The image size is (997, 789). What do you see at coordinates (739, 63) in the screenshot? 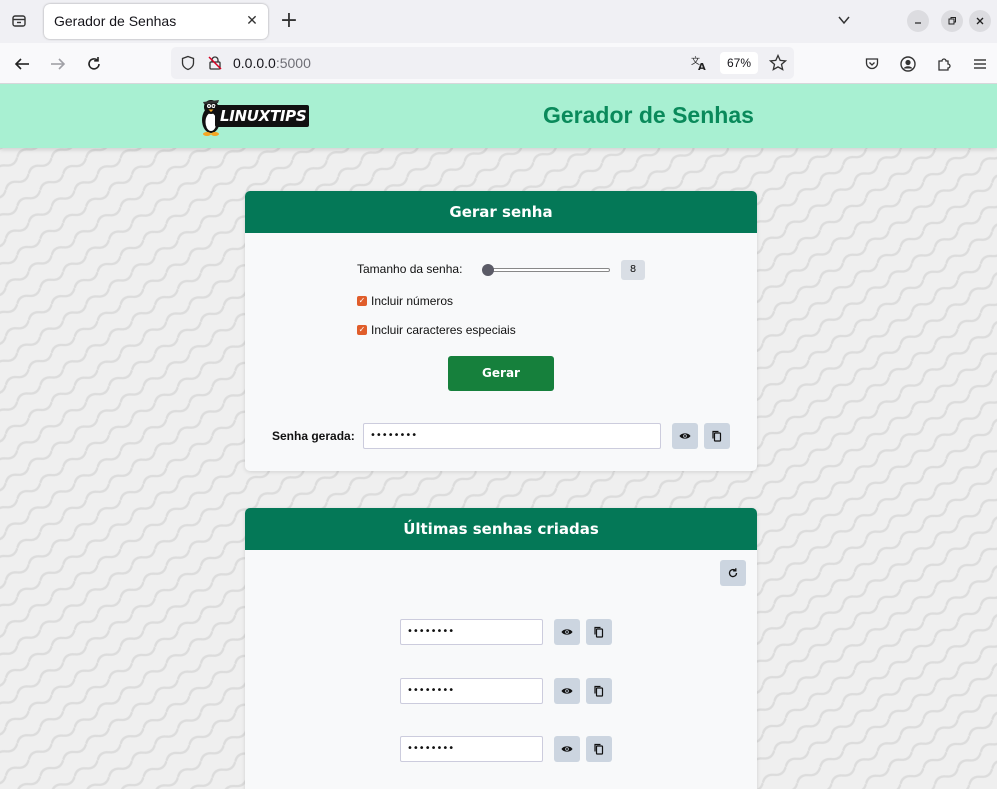
I see `zoom-level-badge: 67%` at bounding box center [739, 63].